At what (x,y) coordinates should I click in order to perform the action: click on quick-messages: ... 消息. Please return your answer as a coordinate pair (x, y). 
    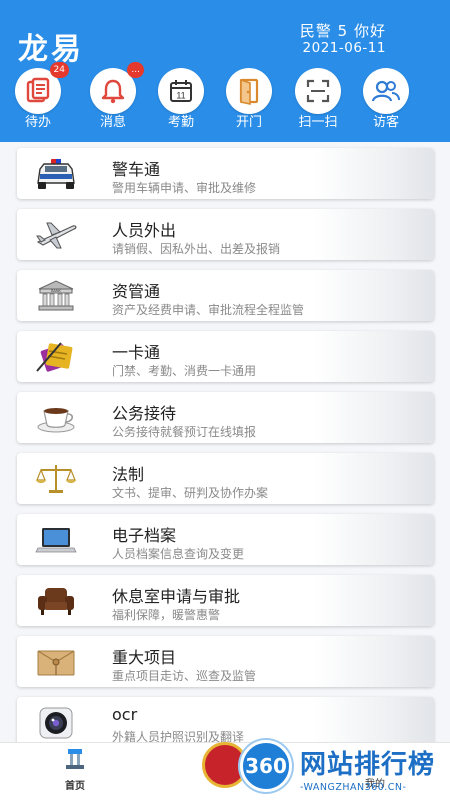
    Looking at the image, I should click on (113, 97).